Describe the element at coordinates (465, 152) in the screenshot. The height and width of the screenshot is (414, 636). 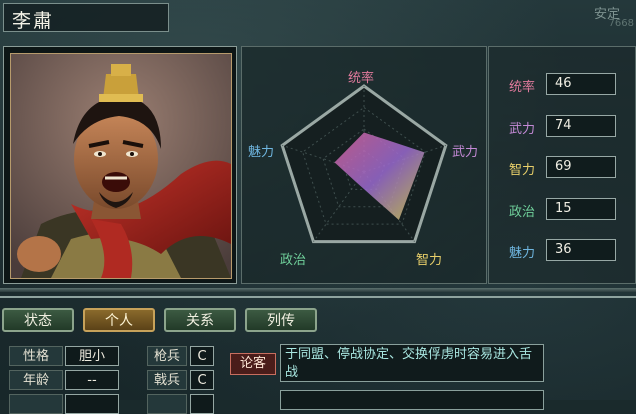
I see `radar-label-war: 武力` at that location.